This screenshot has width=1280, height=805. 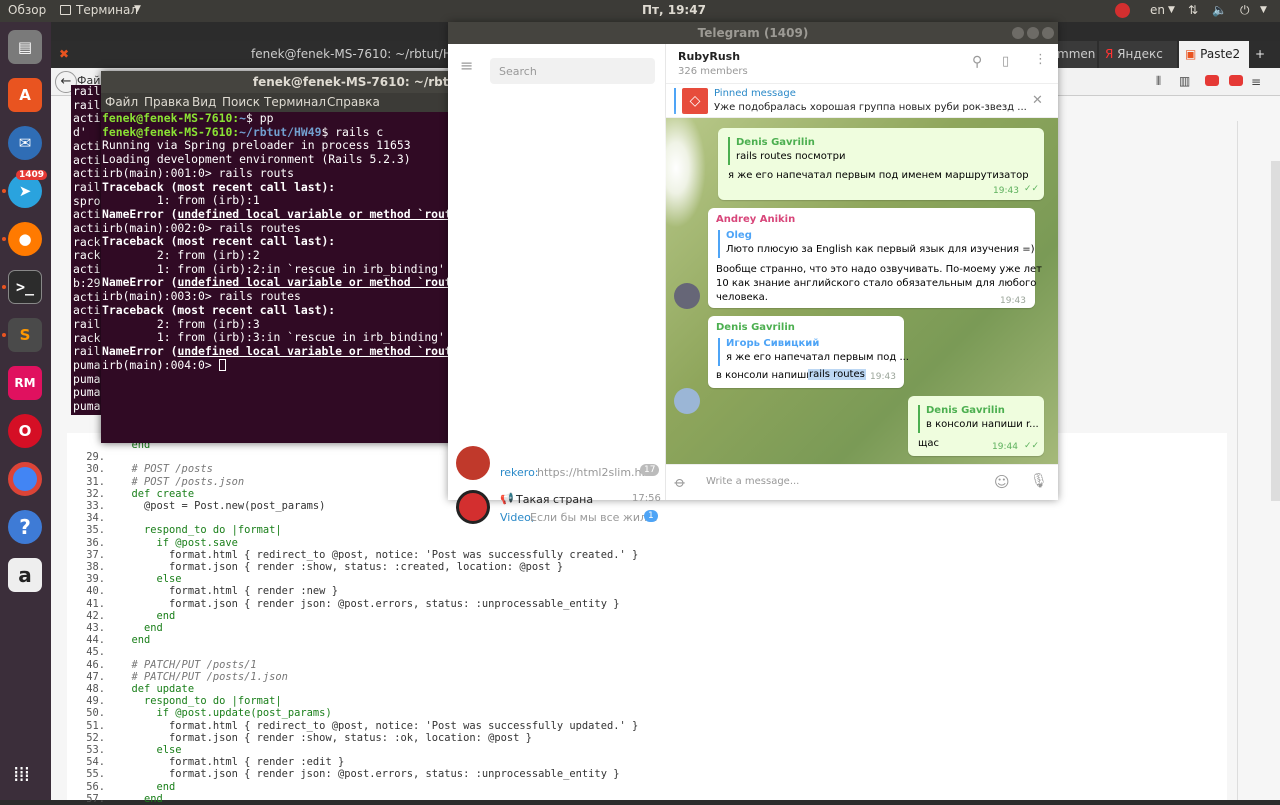 What do you see at coordinates (25, 239) in the screenshot?
I see `firefox-icon: ●` at bounding box center [25, 239].